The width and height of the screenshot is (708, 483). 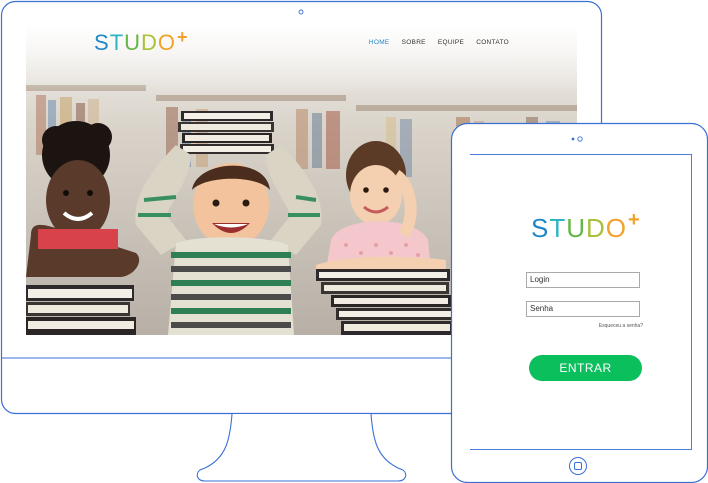 I want to click on app-logo: S T U D O +, so click(x=586, y=226).